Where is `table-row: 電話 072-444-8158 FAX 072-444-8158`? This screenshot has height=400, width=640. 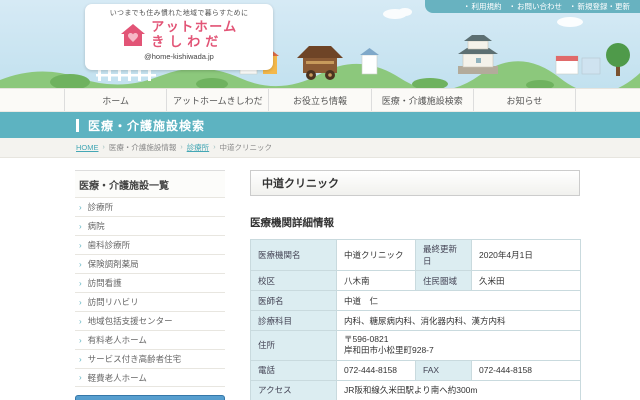 table-row: 電話 072-444-8158 FAX 072-444-8158 is located at coordinates (415, 370).